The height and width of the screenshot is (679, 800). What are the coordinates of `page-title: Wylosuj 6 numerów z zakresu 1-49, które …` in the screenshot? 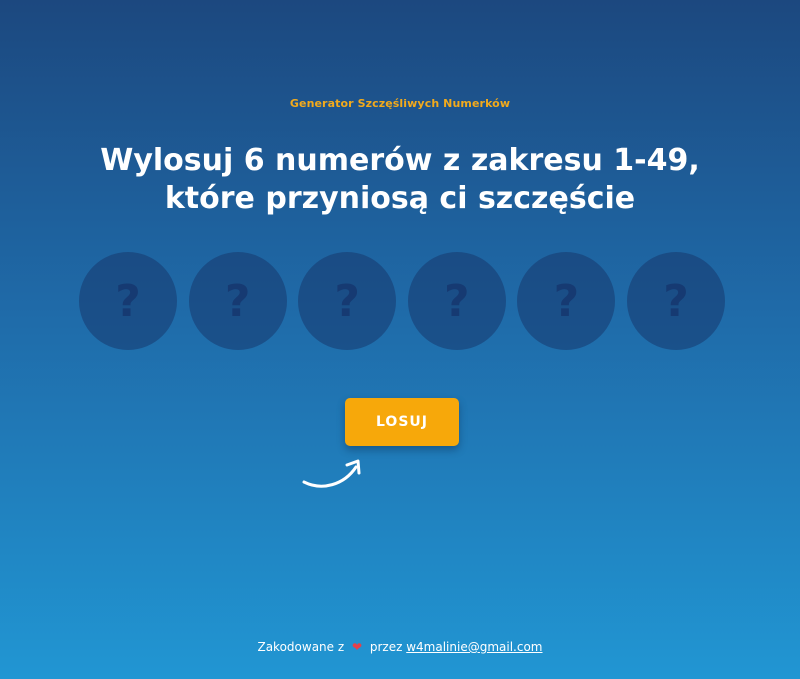 It's located at (400, 180).